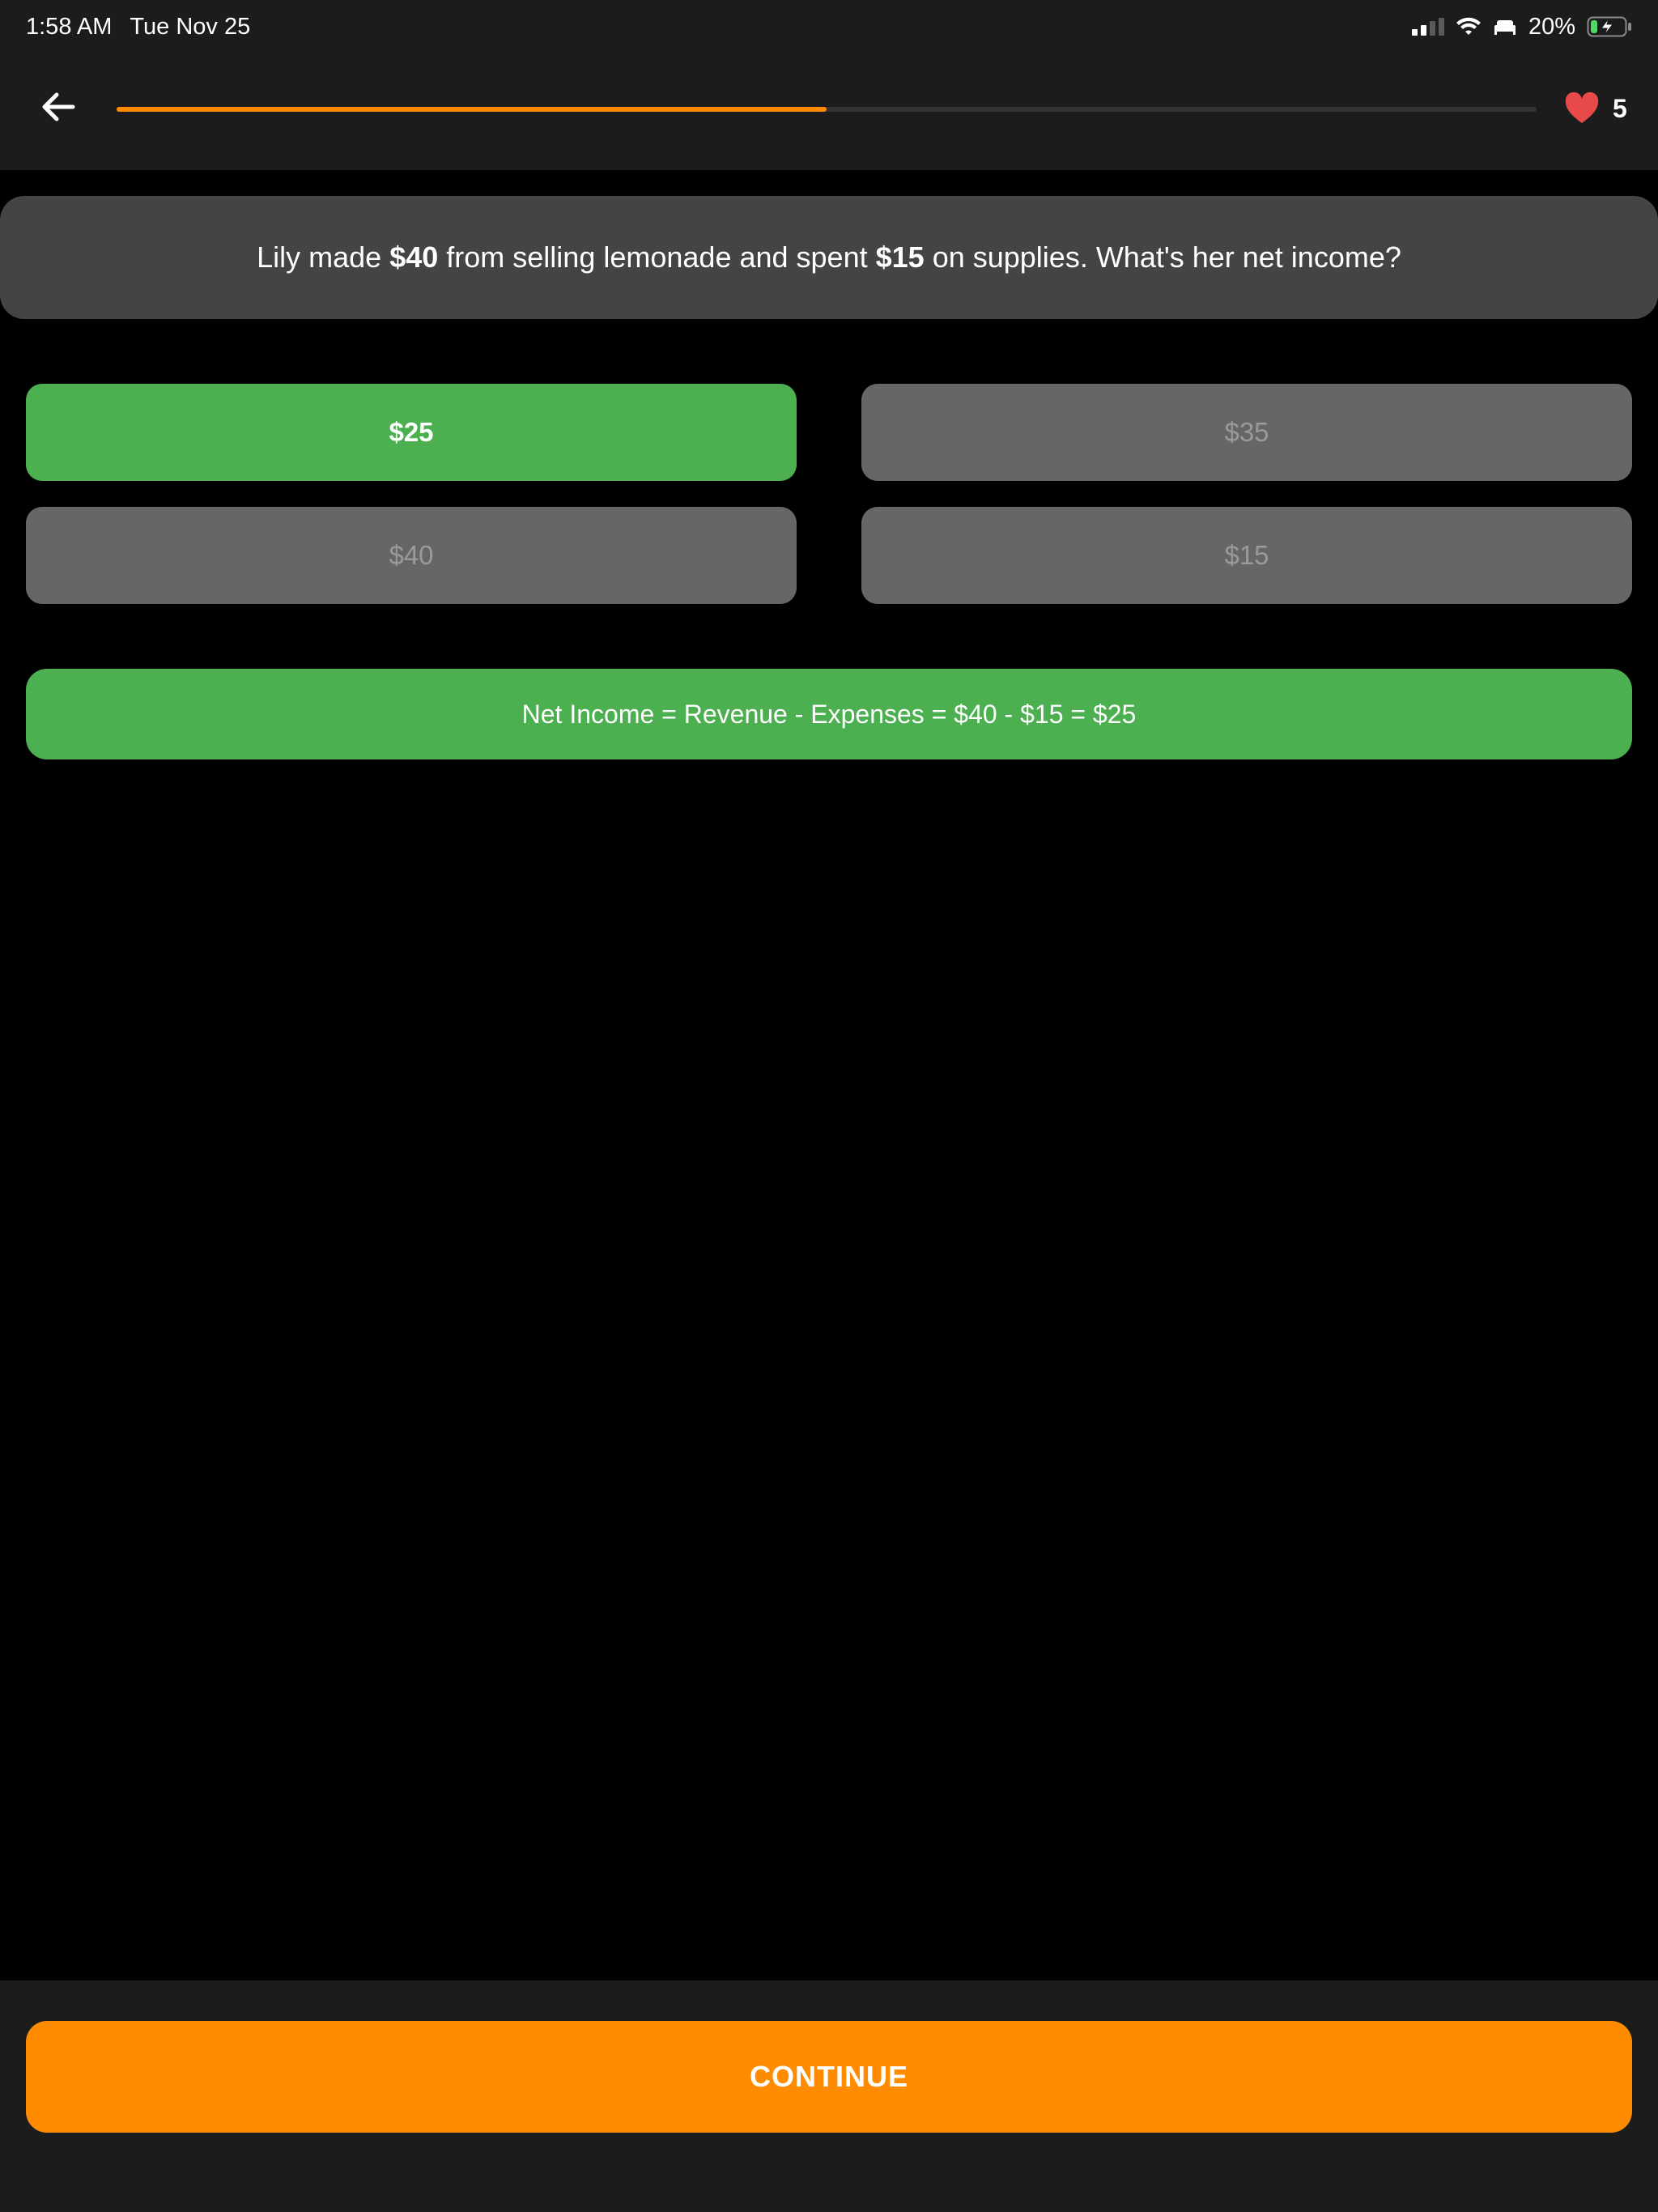 This screenshot has height=2212, width=1658. Describe the element at coordinates (1246, 556) in the screenshot. I see `answer-option: $15` at that location.